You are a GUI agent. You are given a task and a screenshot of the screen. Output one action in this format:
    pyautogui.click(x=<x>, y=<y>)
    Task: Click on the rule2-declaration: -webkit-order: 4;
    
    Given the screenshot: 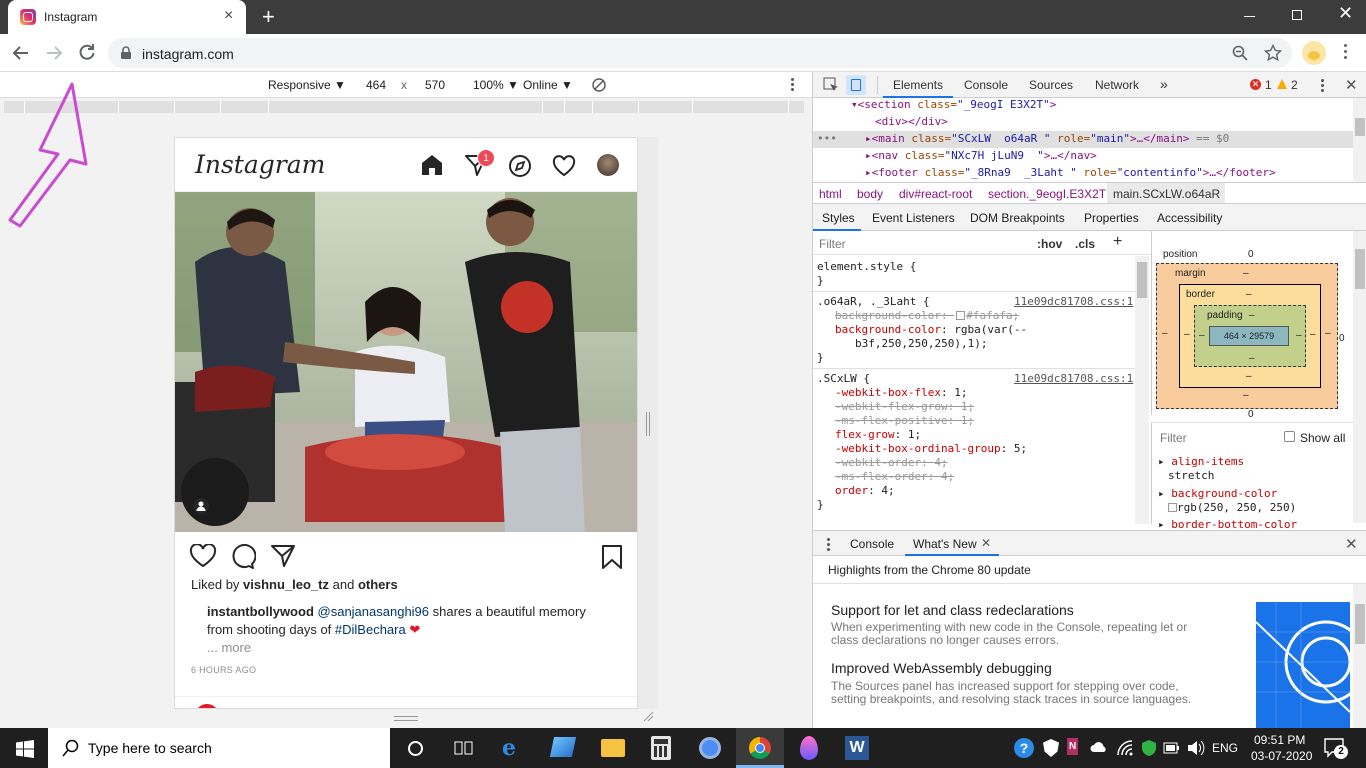 What is the action you would take?
    pyautogui.click(x=891, y=462)
    